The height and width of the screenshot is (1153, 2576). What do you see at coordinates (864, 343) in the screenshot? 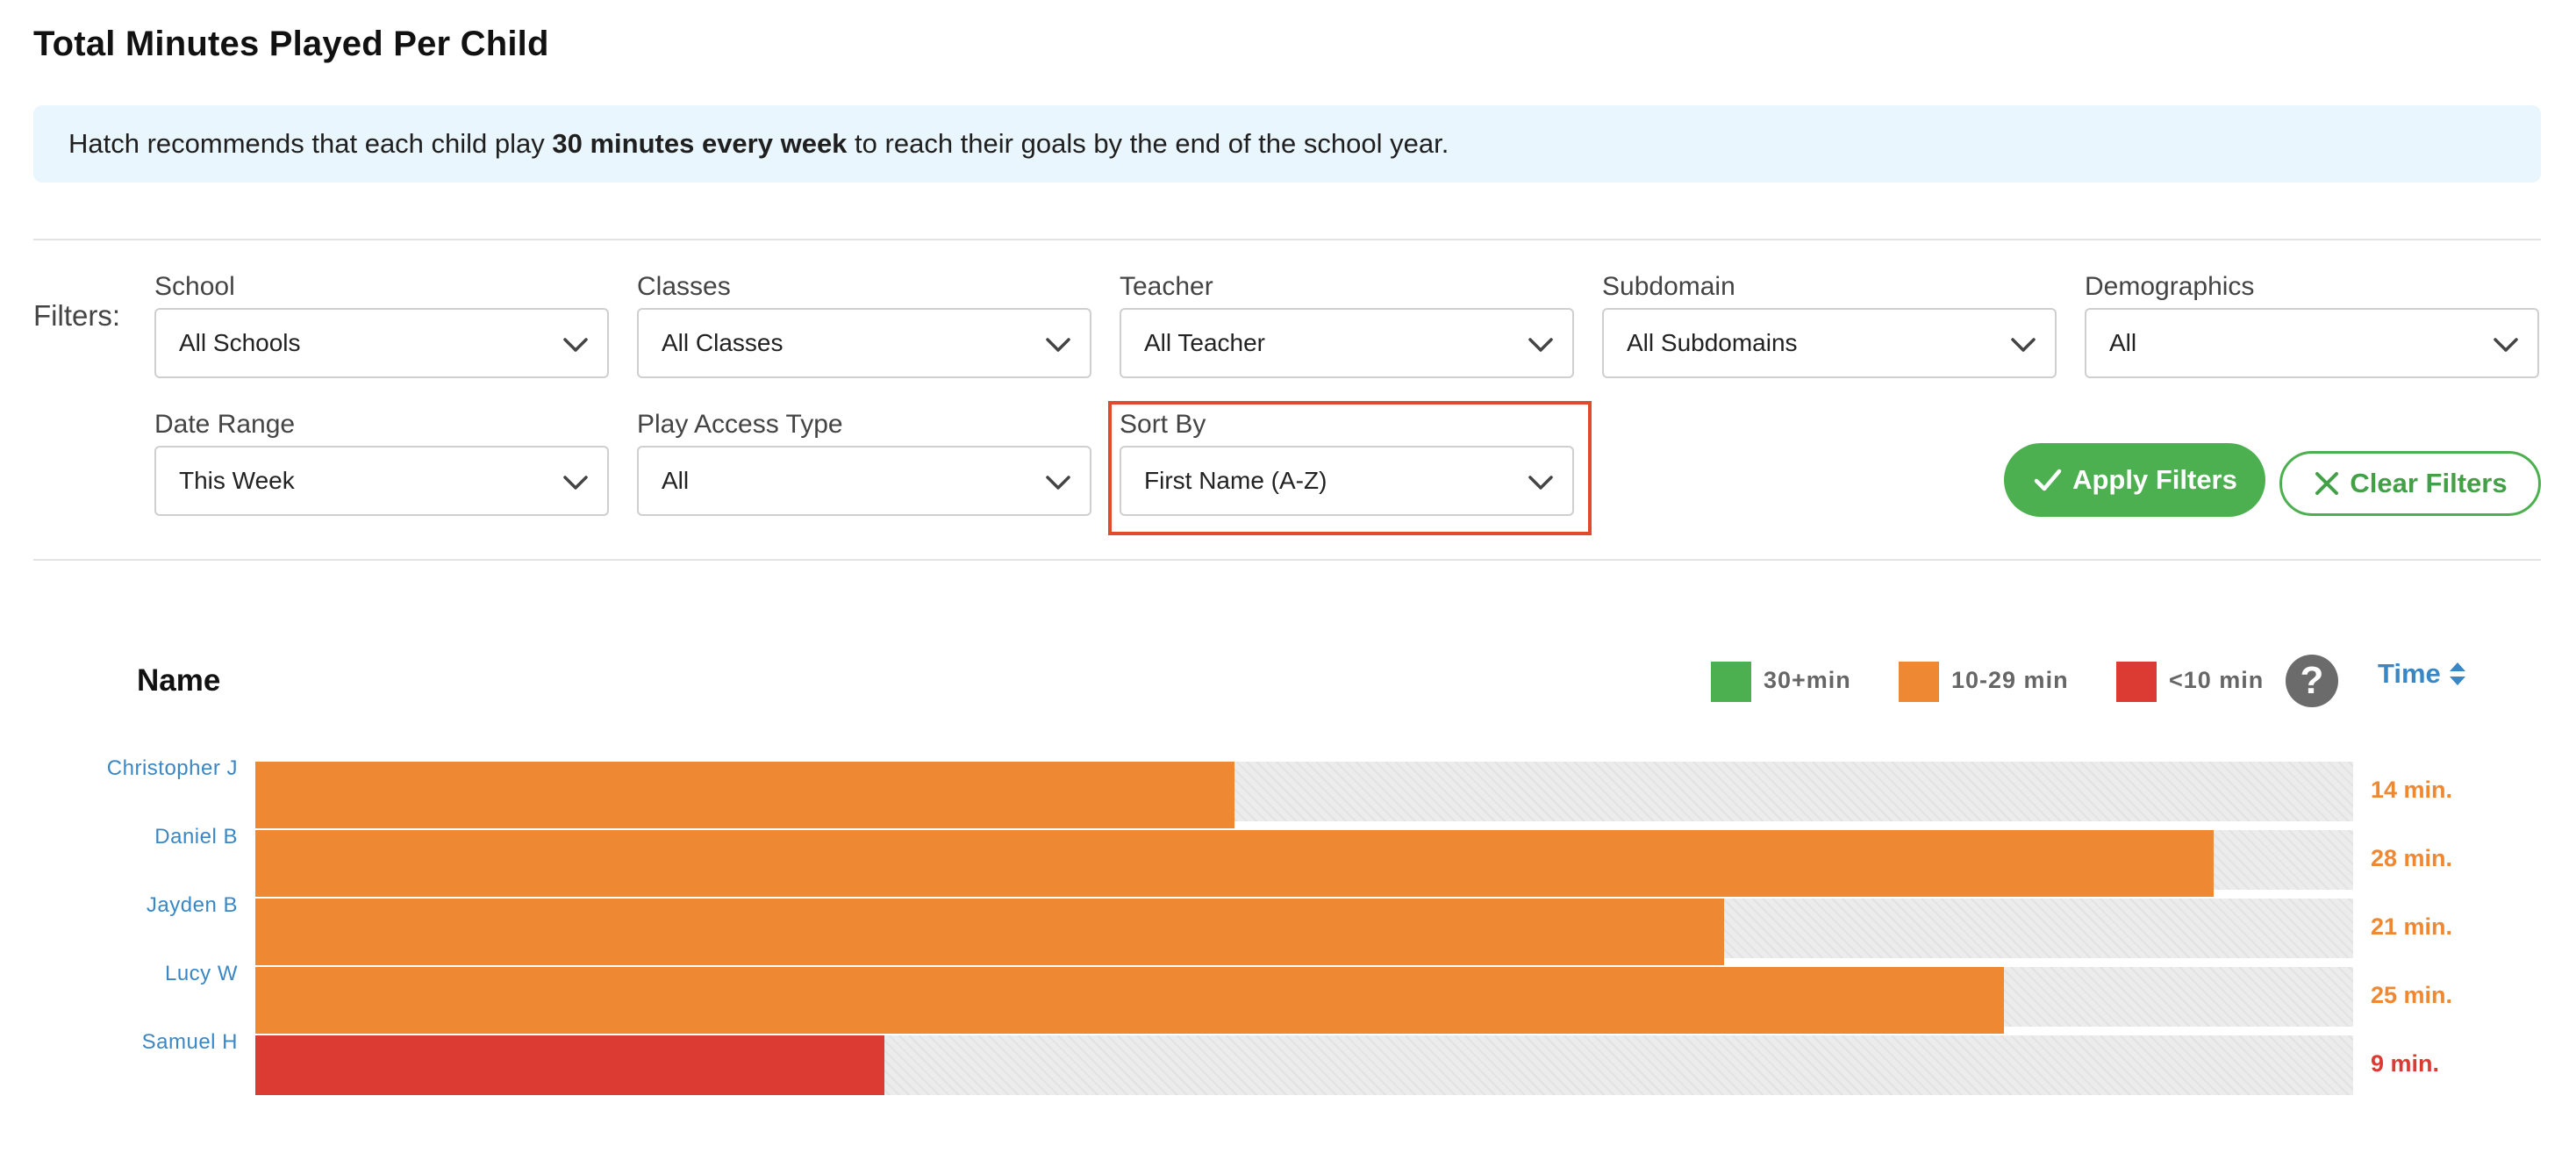
I see `classes-select: All Classes` at bounding box center [864, 343].